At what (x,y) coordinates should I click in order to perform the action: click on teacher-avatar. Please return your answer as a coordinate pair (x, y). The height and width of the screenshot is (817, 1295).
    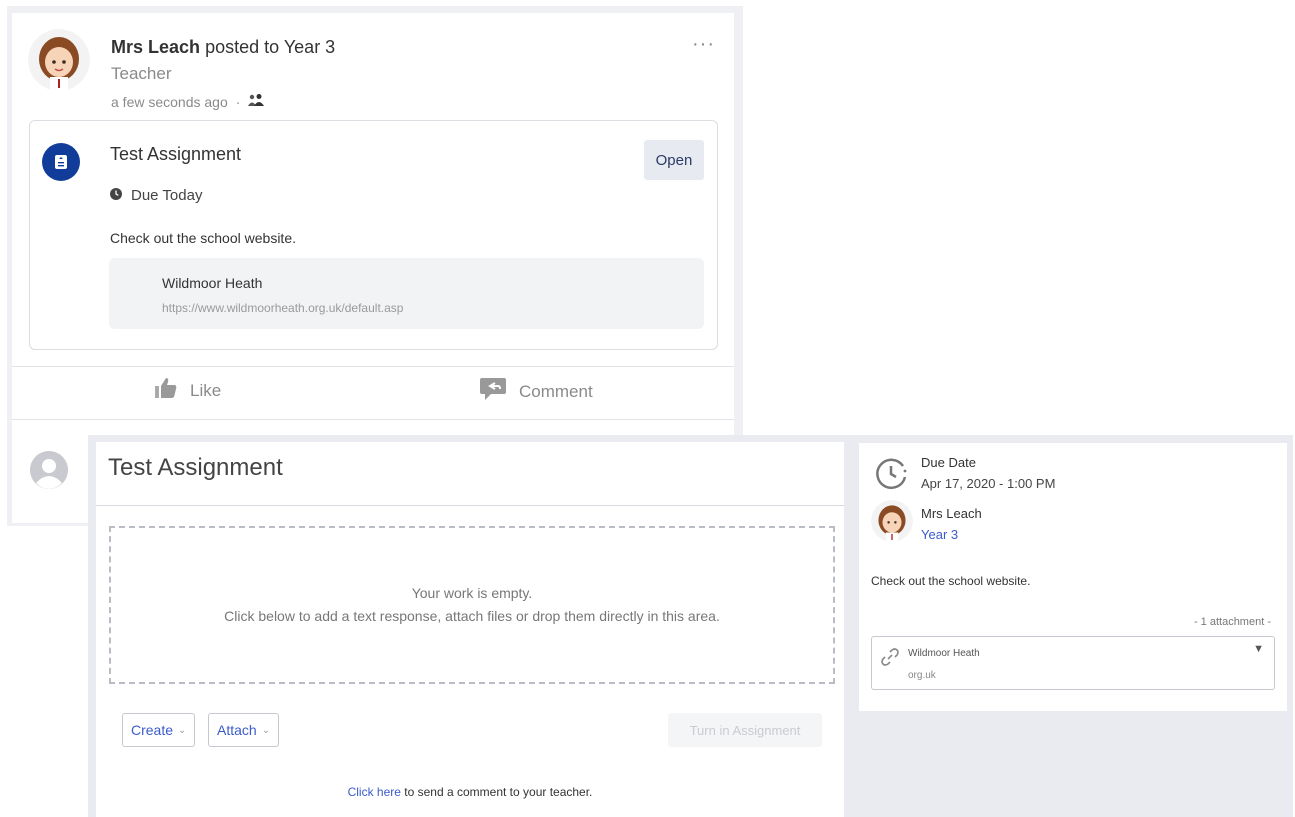
    Looking at the image, I should click on (892, 521).